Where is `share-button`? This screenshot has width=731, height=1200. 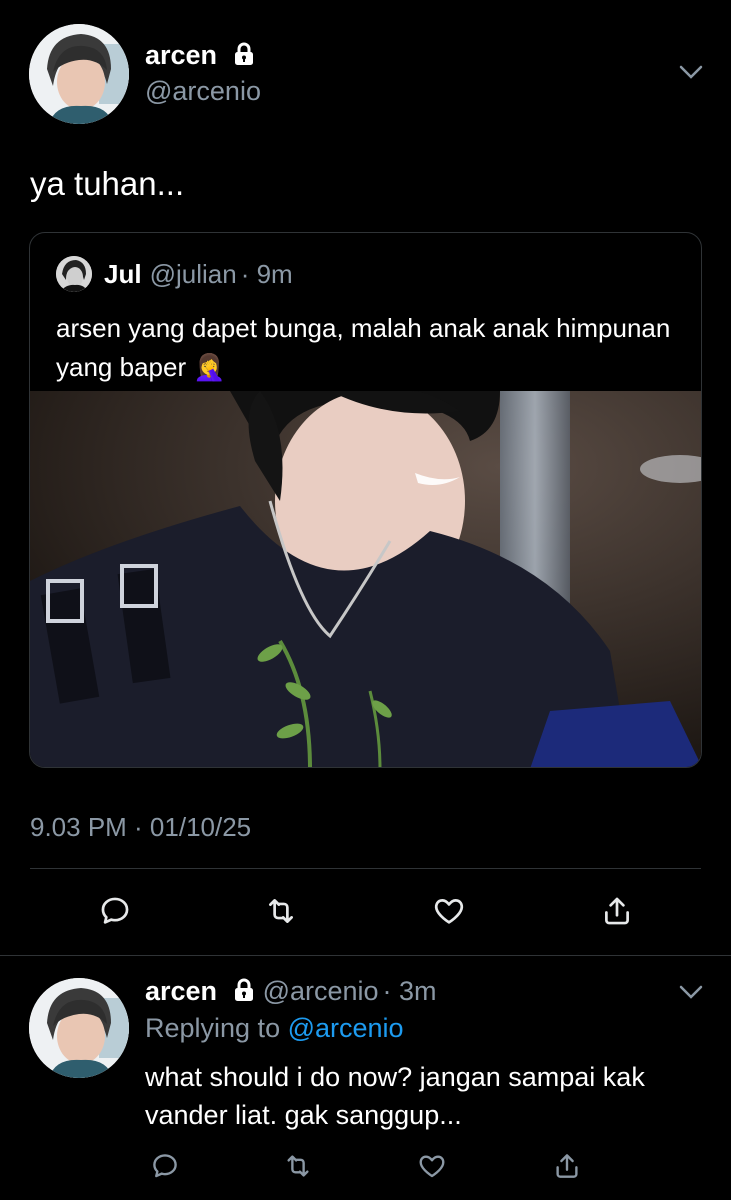
share-button is located at coordinates (617, 911).